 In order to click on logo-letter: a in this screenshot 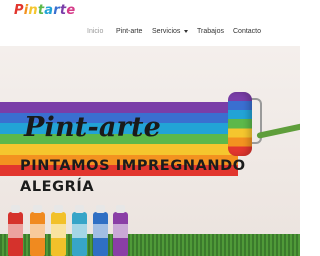, I will do `click(49, 10)`.